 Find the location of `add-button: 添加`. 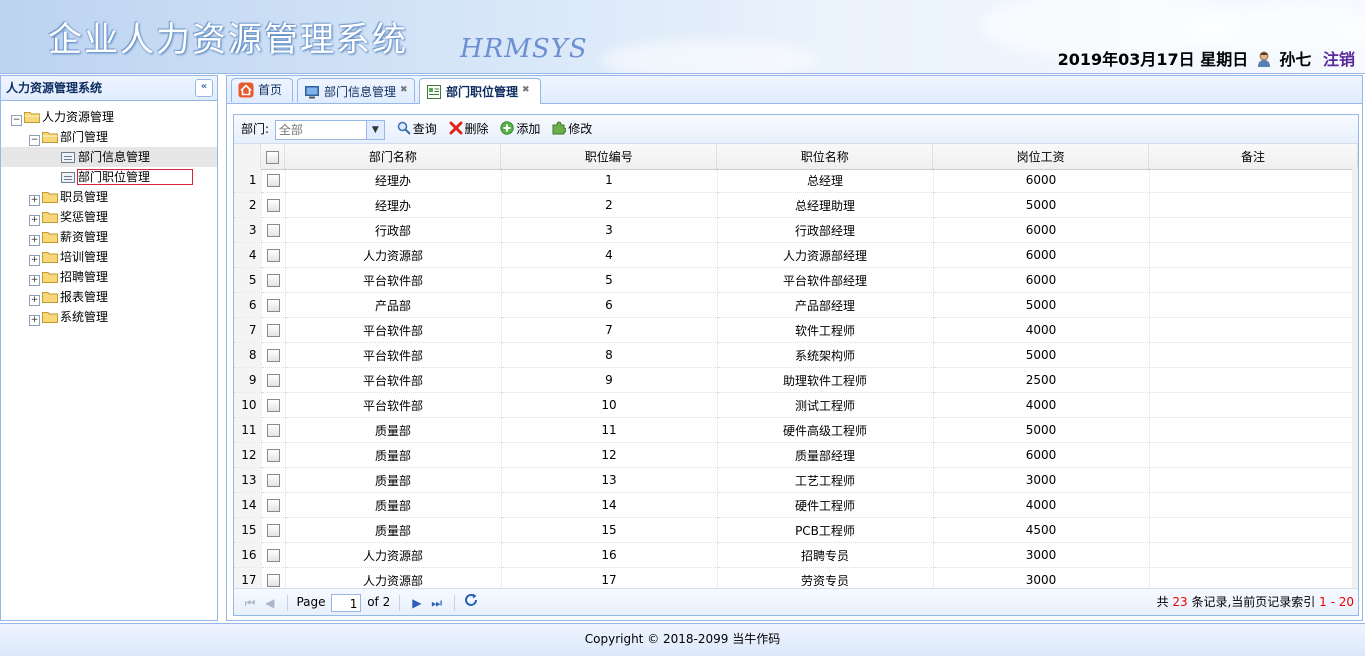

add-button: 添加 is located at coordinates (520, 129).